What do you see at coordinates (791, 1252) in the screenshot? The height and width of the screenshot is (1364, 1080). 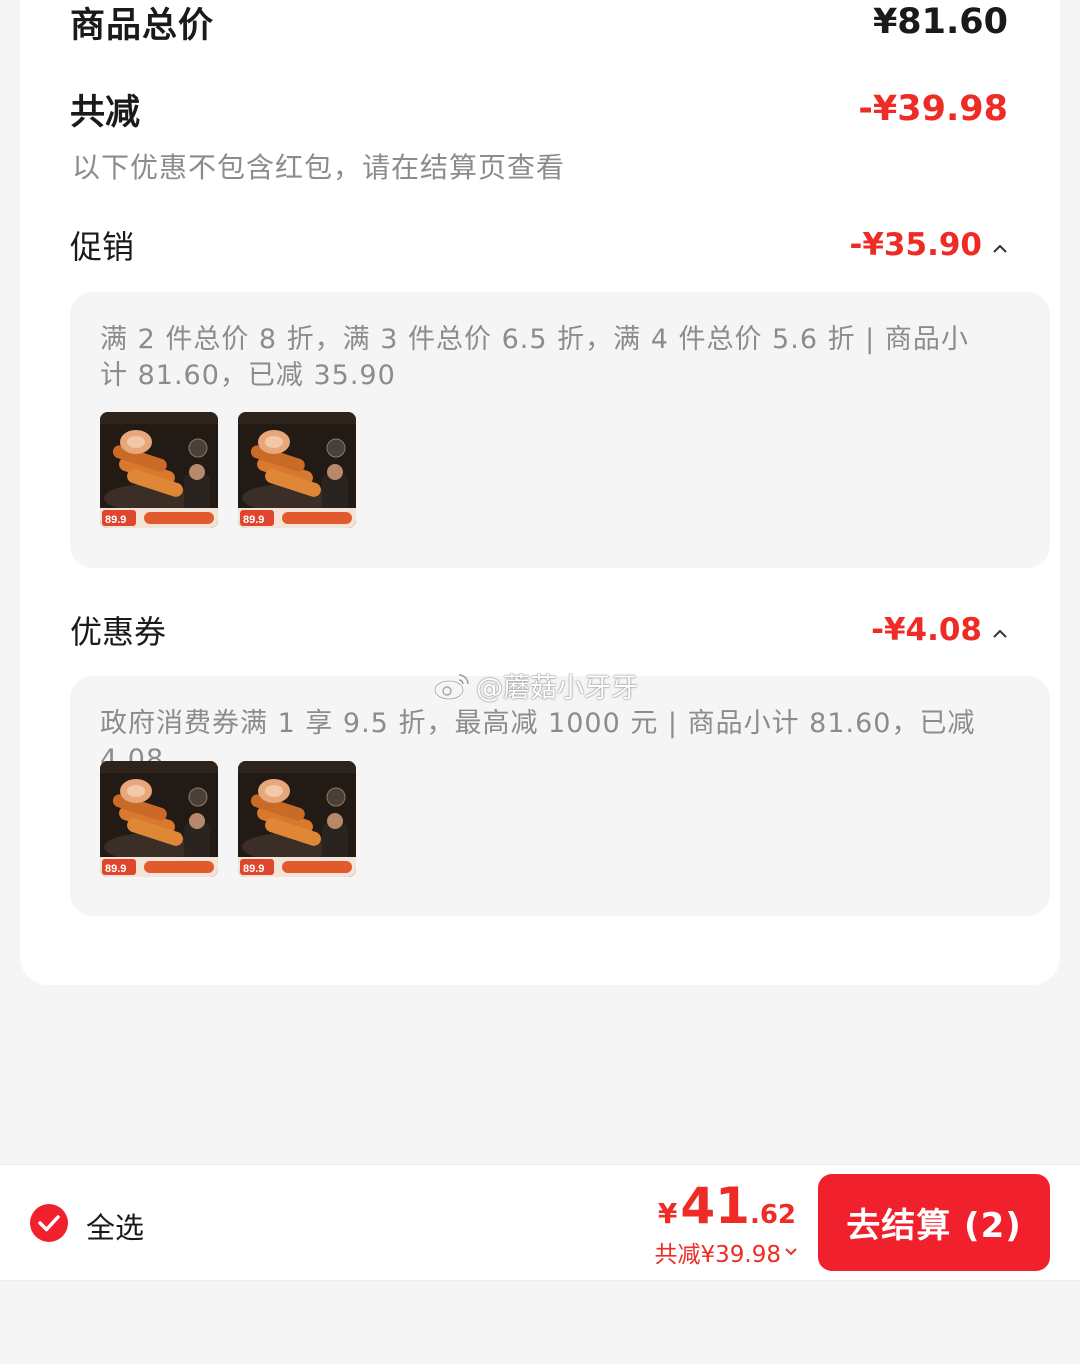 I see `chevron-down-icon` at bounding box center [791, 1252].